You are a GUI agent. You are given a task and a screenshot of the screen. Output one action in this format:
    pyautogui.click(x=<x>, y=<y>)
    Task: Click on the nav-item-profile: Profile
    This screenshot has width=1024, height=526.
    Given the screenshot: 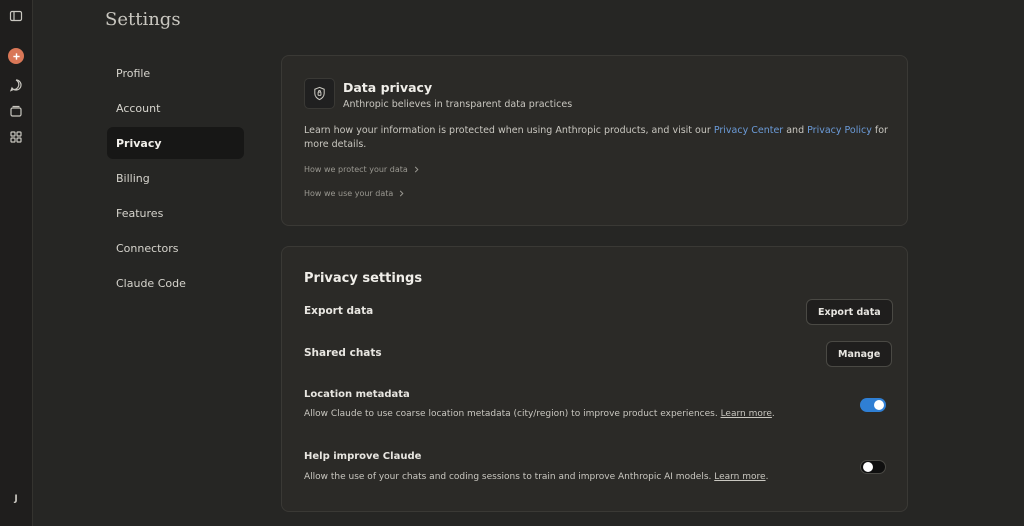 What is the action you would take?
    pyautogui.click(x=175, y=73)
    